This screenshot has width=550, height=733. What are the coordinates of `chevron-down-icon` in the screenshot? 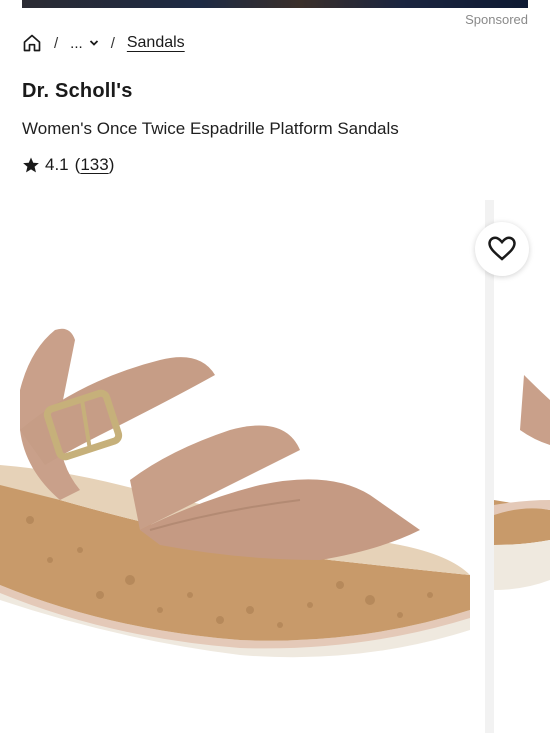 It's located at (93, 43).